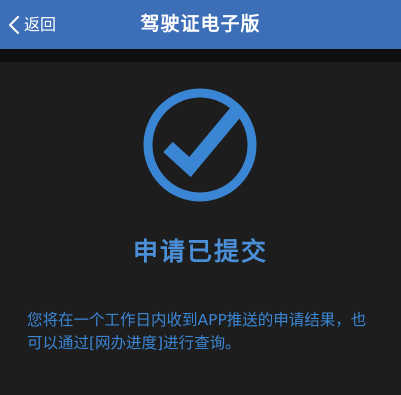  I want to click on header-bar: 返回 驾驶证电子版, so click(200, 24).